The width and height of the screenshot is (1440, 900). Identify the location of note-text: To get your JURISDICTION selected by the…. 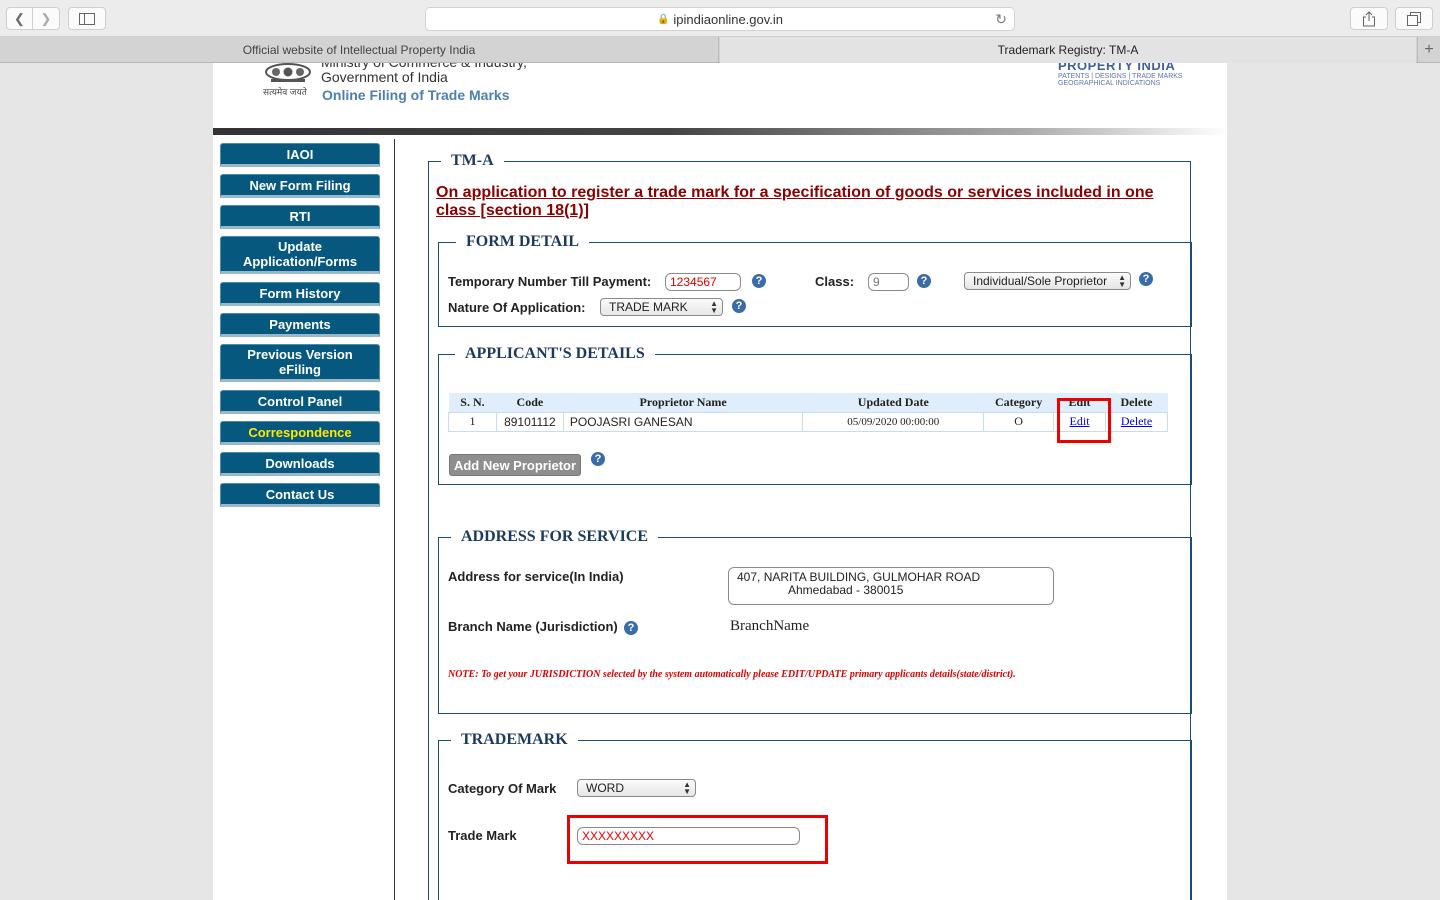
(748, 674).